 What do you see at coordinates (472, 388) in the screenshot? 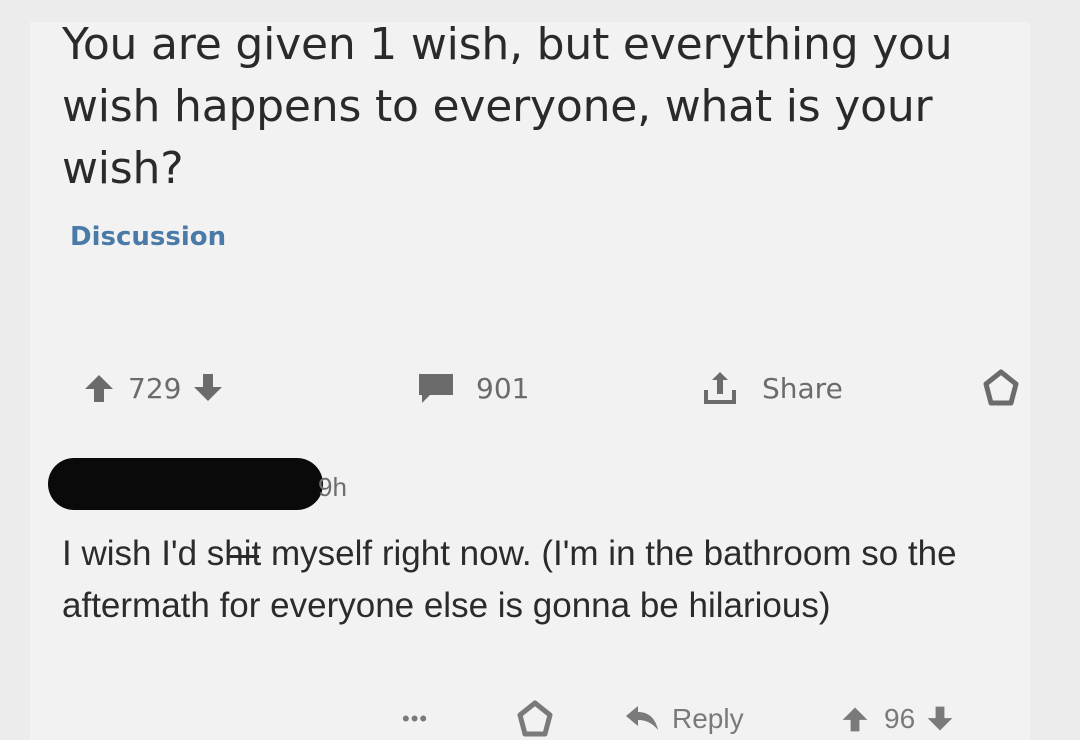
I see `comments-button: 901` at bounding box center [472, 388].